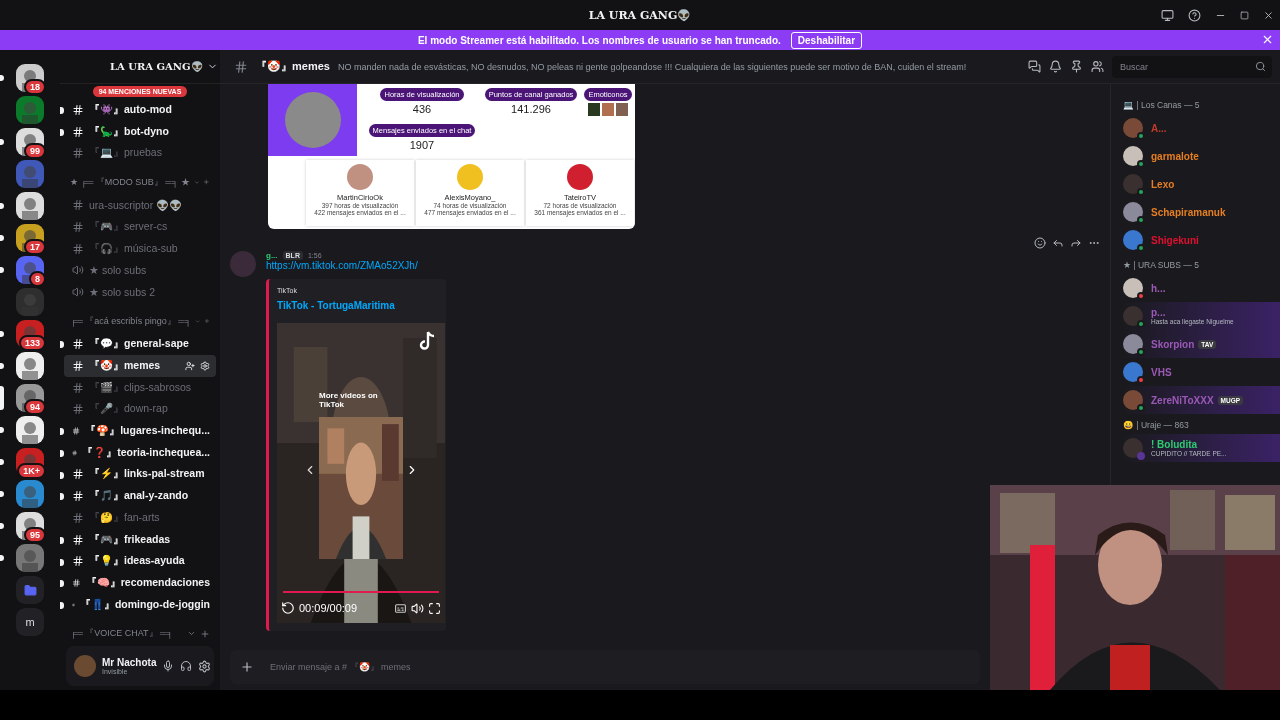 The image size is (1280, 720). What do you see at coordinates (1167, 15) in the screenshot?
I see `screen-icon` at bounding box center [1167, 15].